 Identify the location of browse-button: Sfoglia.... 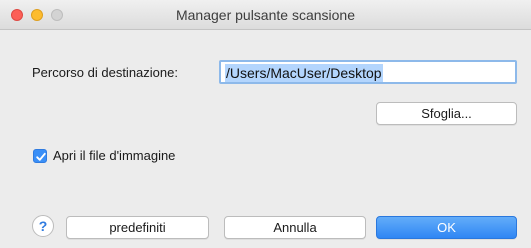
(446, 113).